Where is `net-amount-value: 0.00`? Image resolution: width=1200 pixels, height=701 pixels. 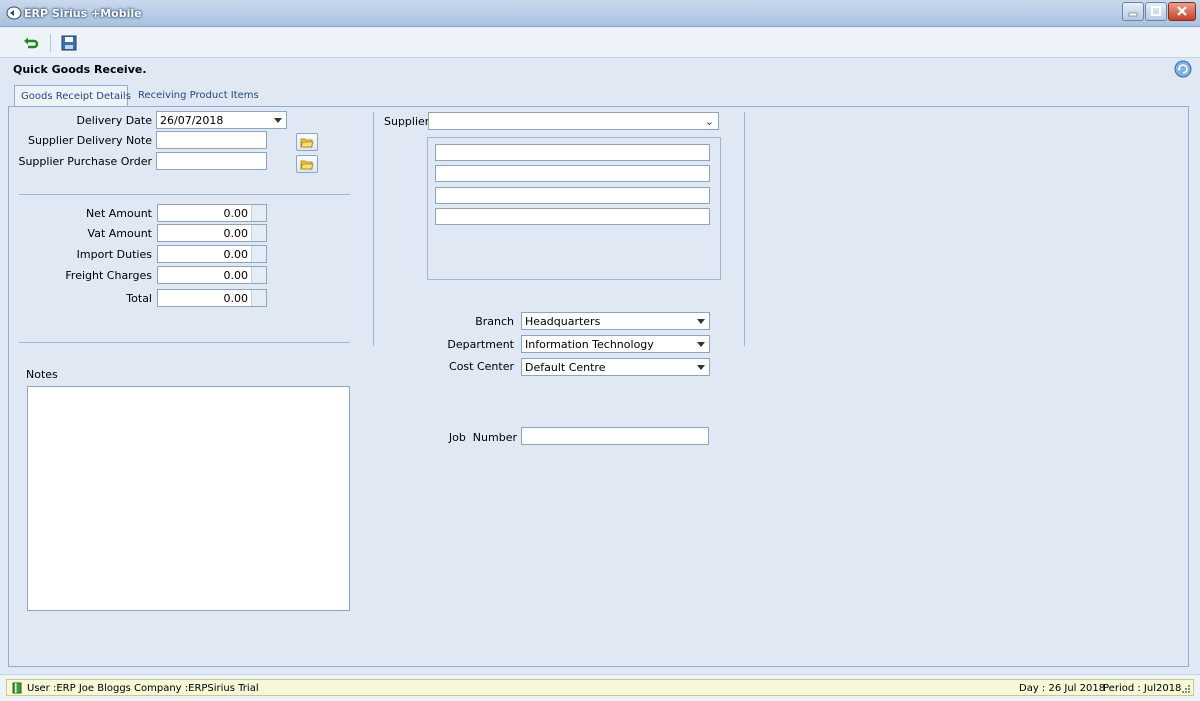 net-amount-value: 0.00 is located at coordinates (236, 213).